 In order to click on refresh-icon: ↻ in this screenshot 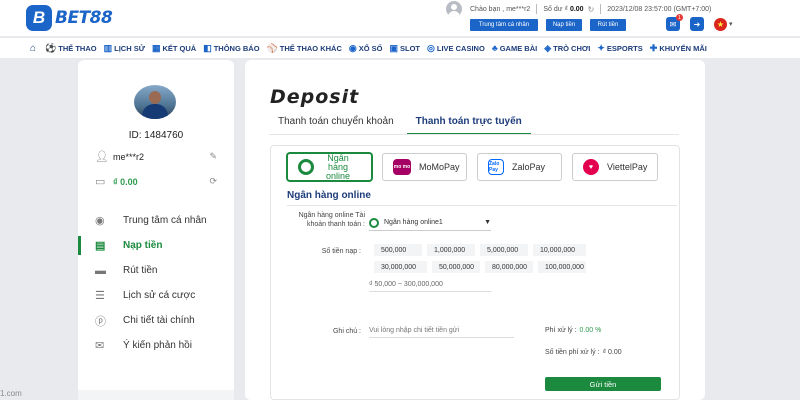, I will do `click(591, 9)`.